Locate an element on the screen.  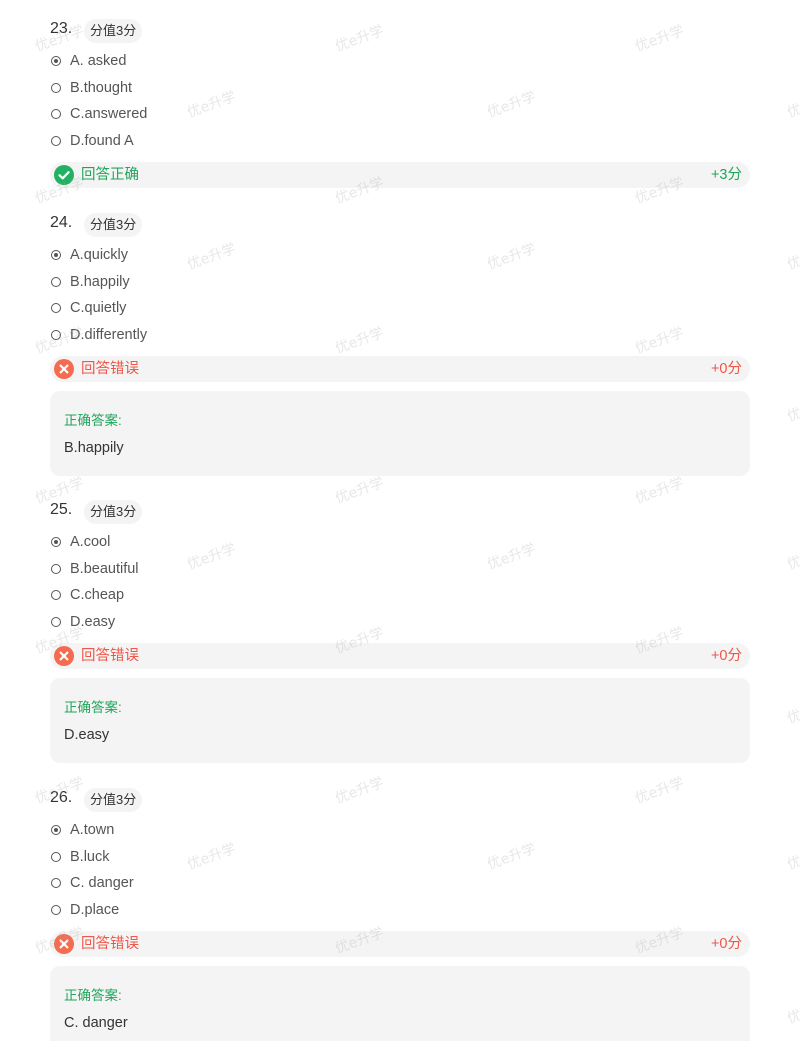
option-label: B.beautiful is located at coordinates (104, 568).